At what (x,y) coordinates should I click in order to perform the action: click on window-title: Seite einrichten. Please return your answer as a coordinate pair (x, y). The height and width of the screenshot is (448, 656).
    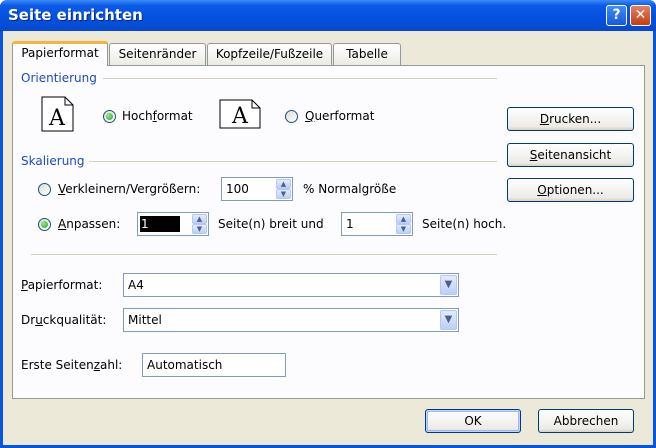
    Looking at the image, I should click on (75, 15).